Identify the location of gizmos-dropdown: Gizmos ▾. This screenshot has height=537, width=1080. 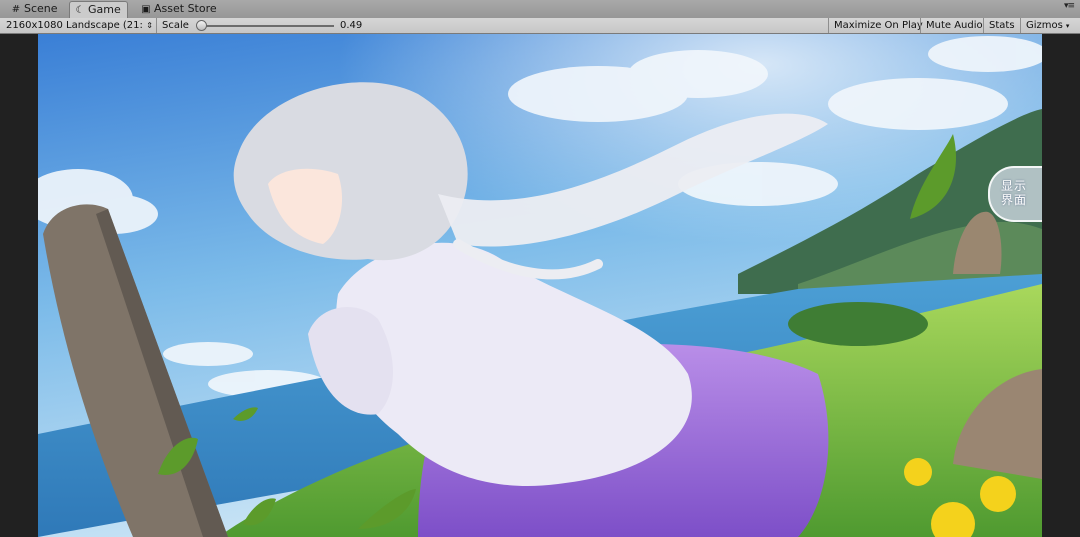
(1047, 25).